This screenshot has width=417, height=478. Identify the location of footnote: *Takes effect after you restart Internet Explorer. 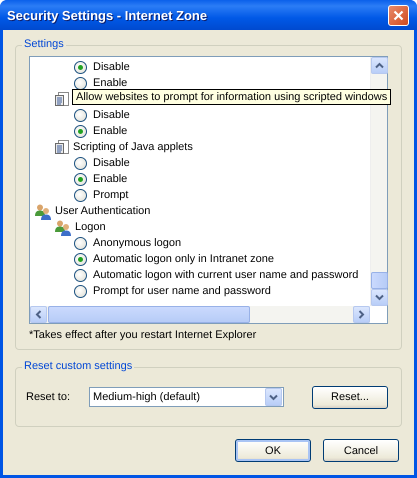
(143, 335).